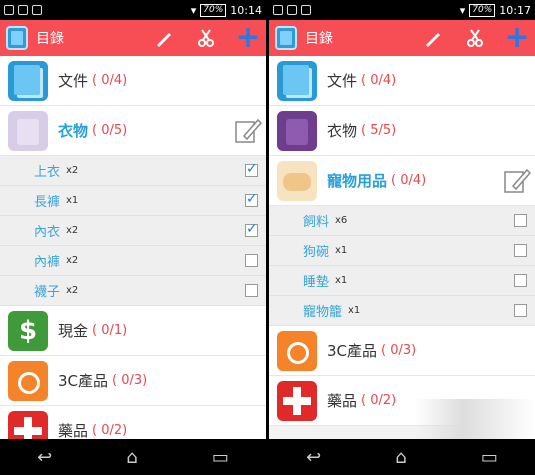  What do you see at coordinates (133, 231) in the screenshot?
I see `list-item: 內衣 x2` at bounding box center [133, 231].